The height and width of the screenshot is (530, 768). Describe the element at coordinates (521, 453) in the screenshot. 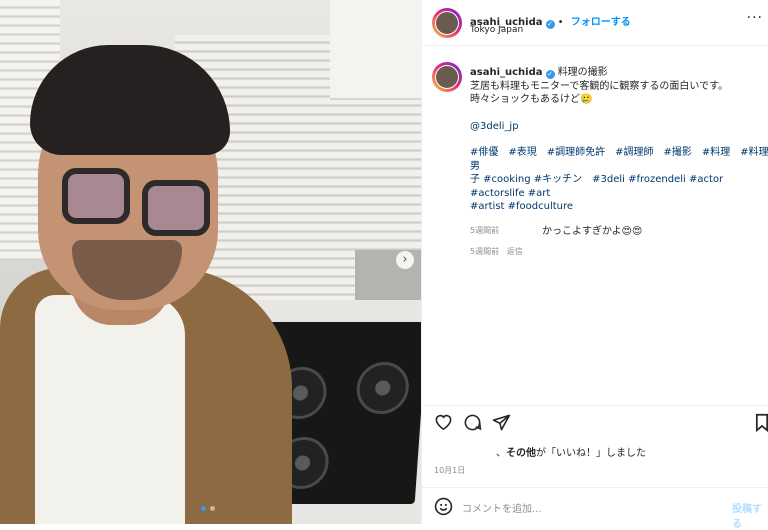

I see `likes-others-link: その他` at that location.